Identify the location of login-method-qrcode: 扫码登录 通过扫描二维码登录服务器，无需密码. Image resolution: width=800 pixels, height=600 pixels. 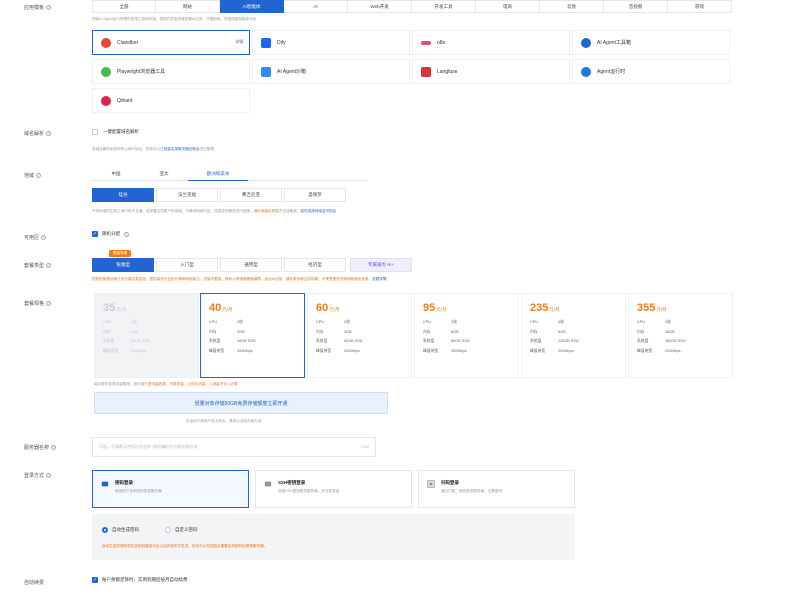
(496, 489).